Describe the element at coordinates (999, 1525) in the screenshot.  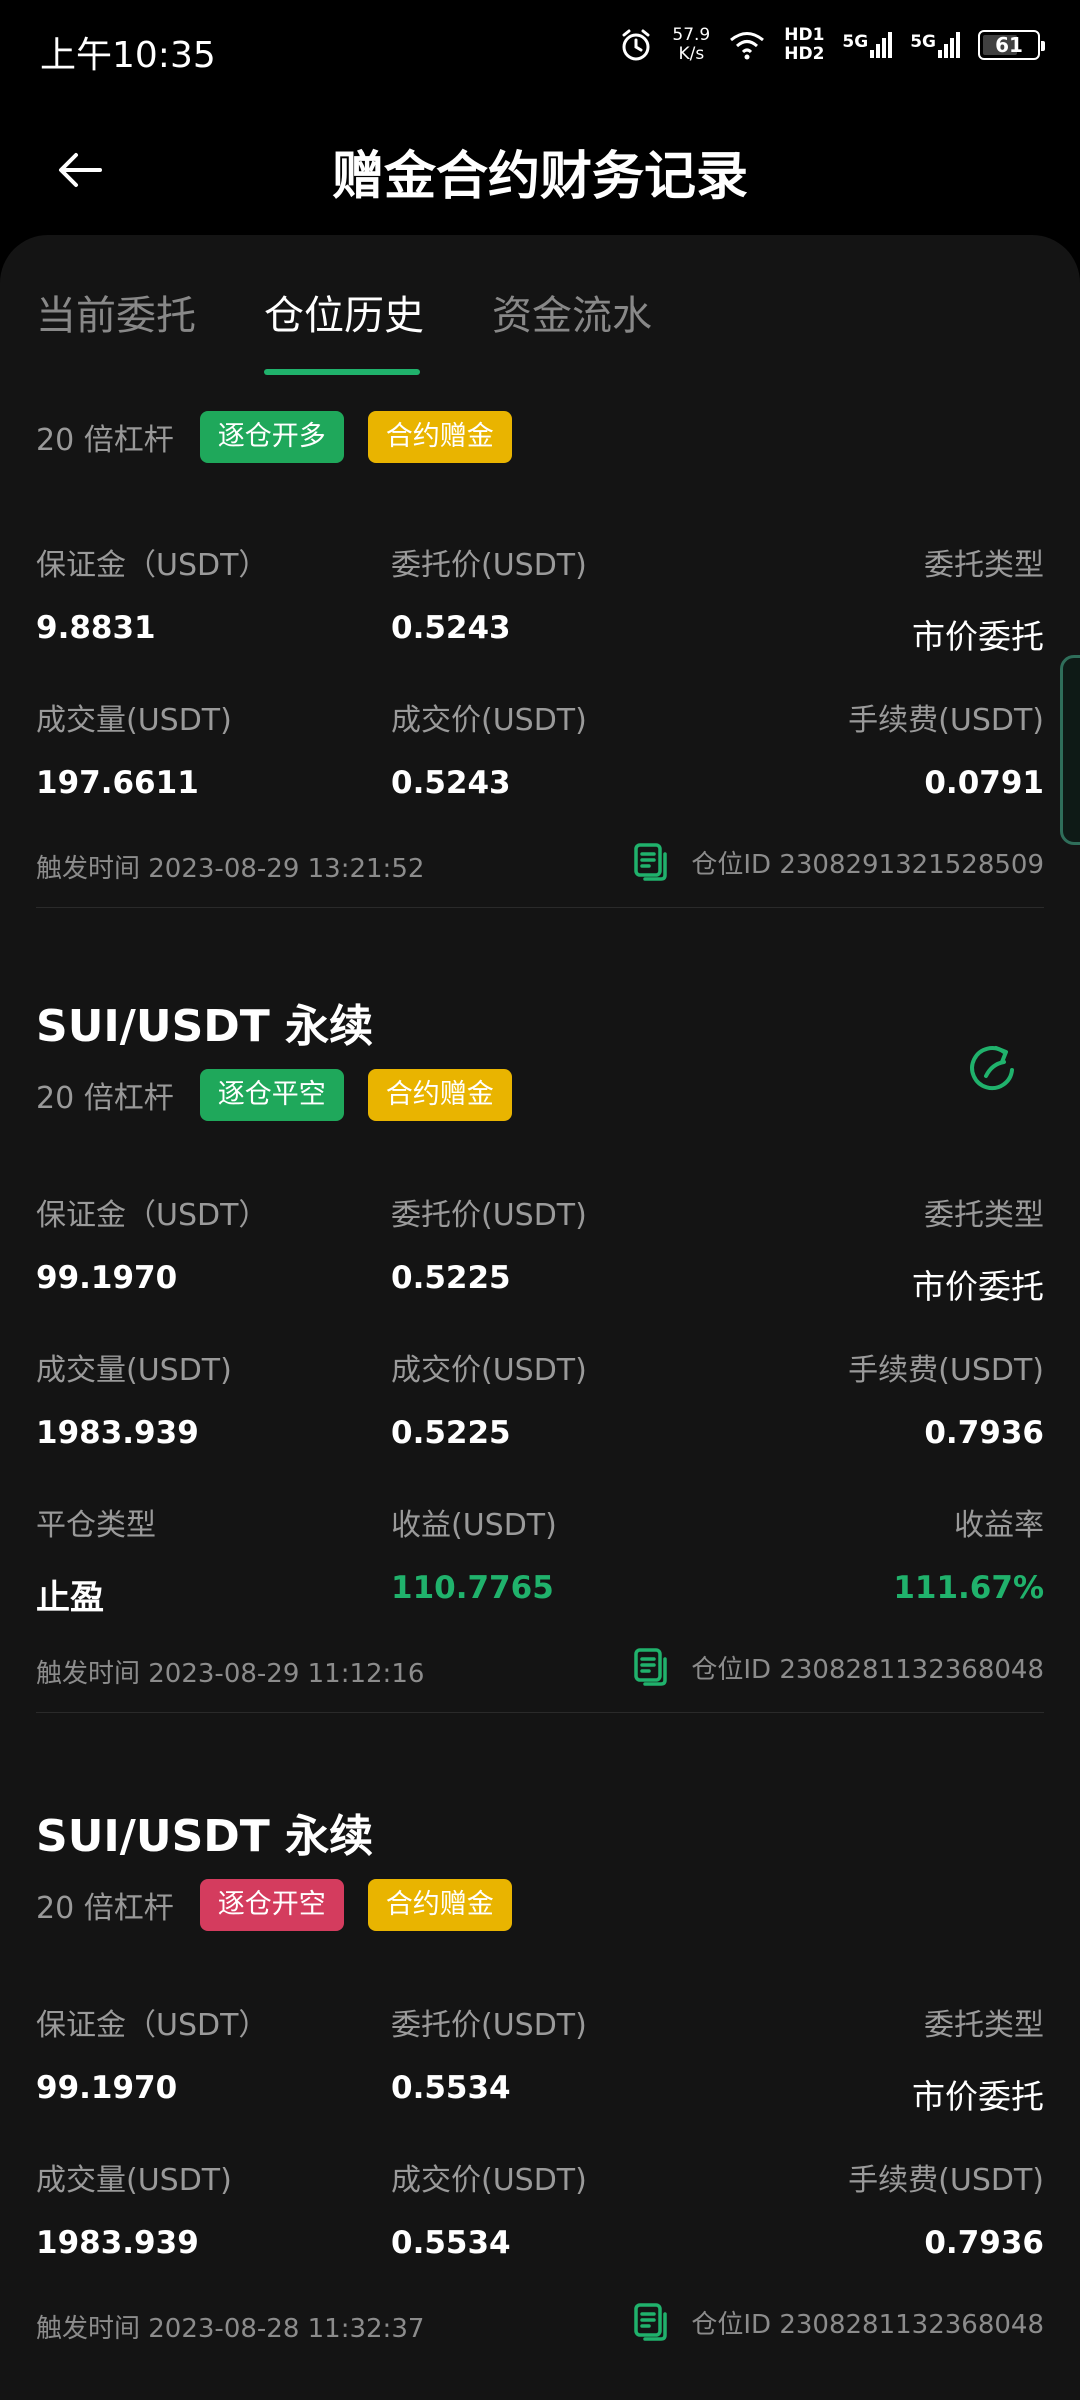
I see `pnl-rate-label: 收益率` at that location.